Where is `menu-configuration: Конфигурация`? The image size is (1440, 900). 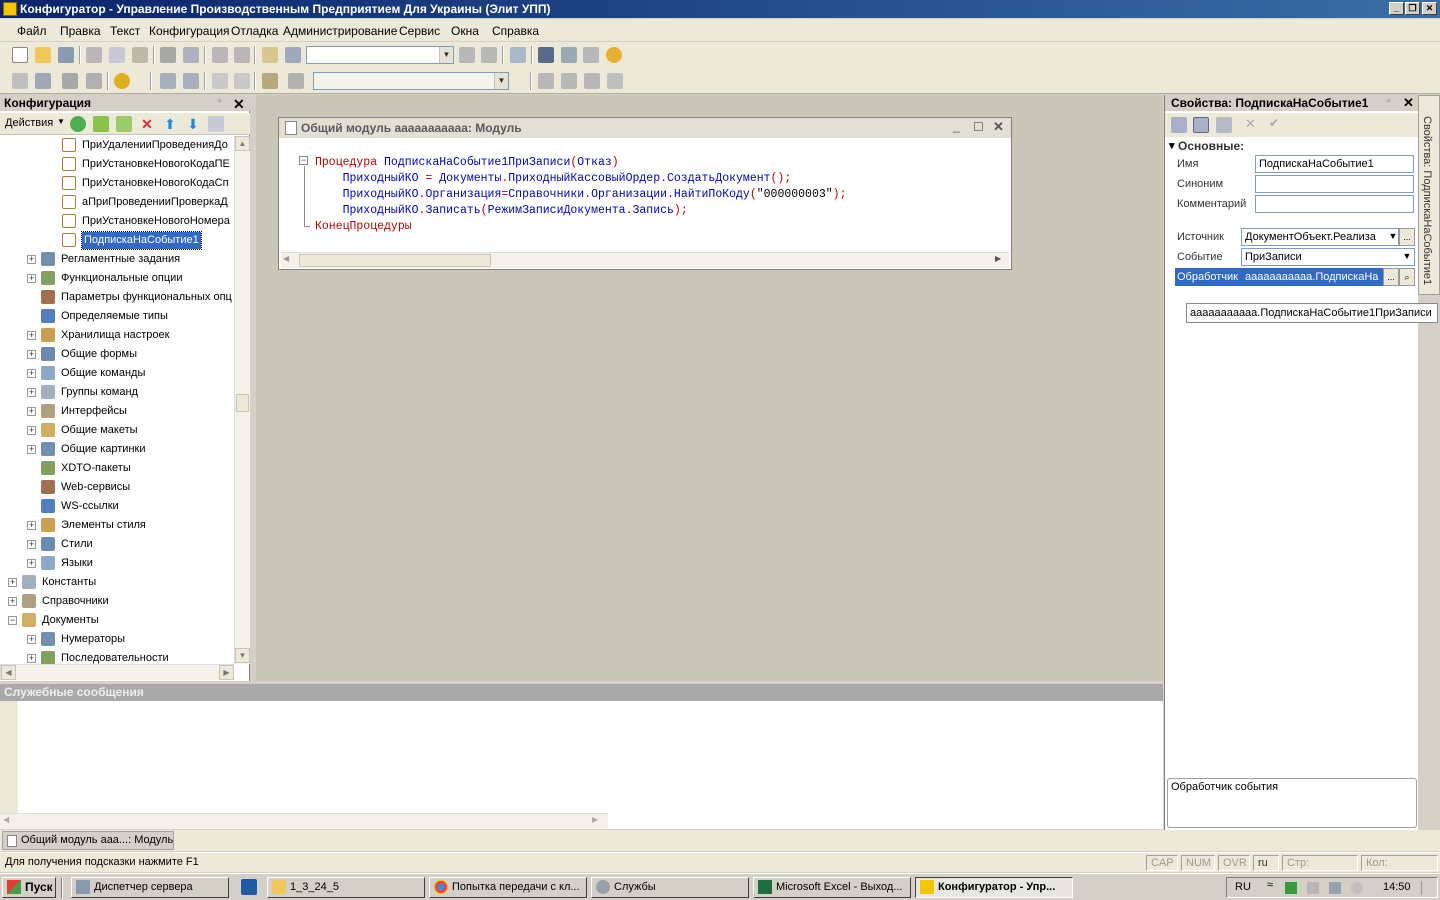
menu-configuration: Конфигурация is located at coordinates (189, 31).